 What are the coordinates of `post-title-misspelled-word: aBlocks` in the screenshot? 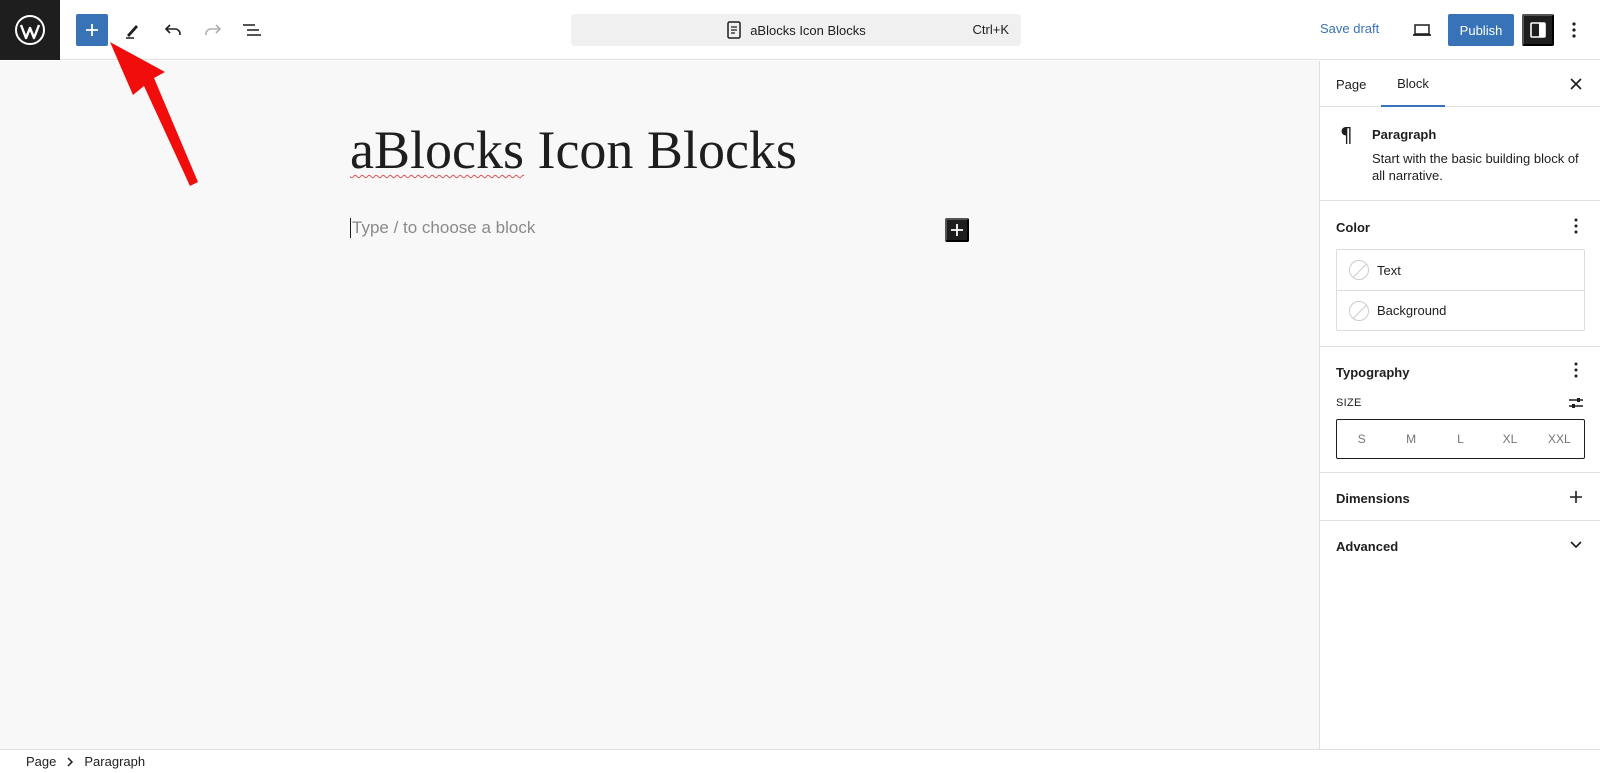 It's located at (437, 150).